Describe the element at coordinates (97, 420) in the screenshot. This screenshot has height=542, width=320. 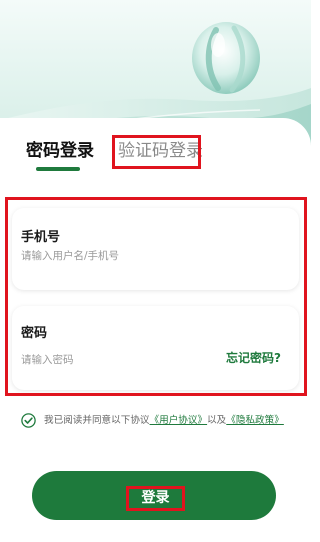
I see `agreement-prefix: 我已阅读并同意以下协议` at that location.